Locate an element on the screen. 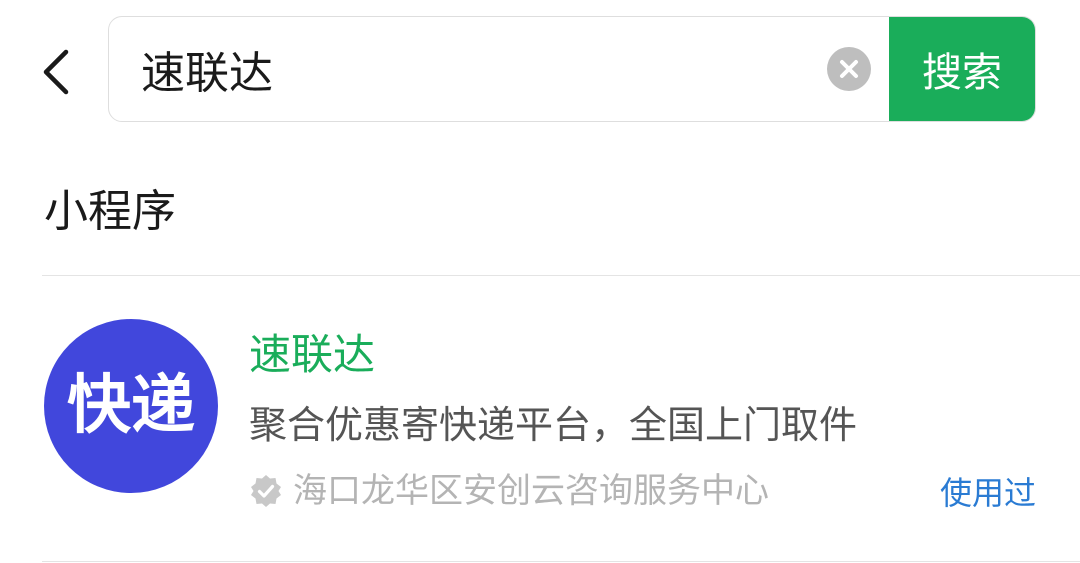 Image resolution: width=1080 pixels, height=563 pixels. app-description: 聚合优惠寄快递平台，全国上门取件 is located at coordinates (553, 425).